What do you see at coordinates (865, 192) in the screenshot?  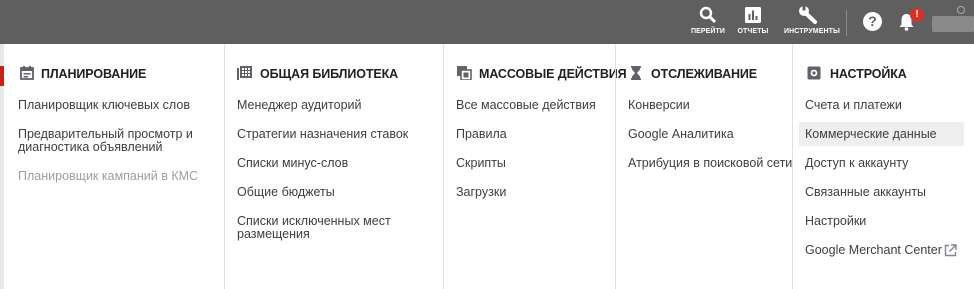 I see `menu-item-linked-accounts: Связанные аккаунты` at bounding box center [865, 192].